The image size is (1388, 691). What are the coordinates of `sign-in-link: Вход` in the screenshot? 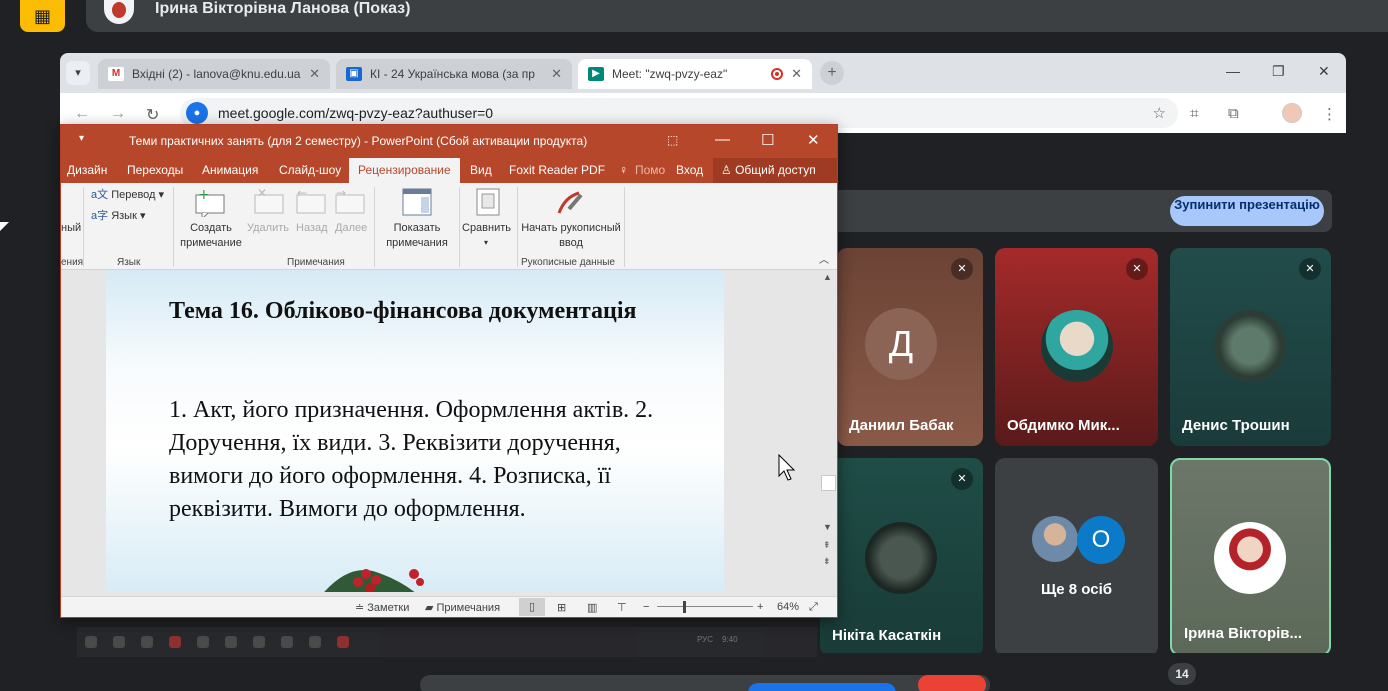 It's located at (689, 170).